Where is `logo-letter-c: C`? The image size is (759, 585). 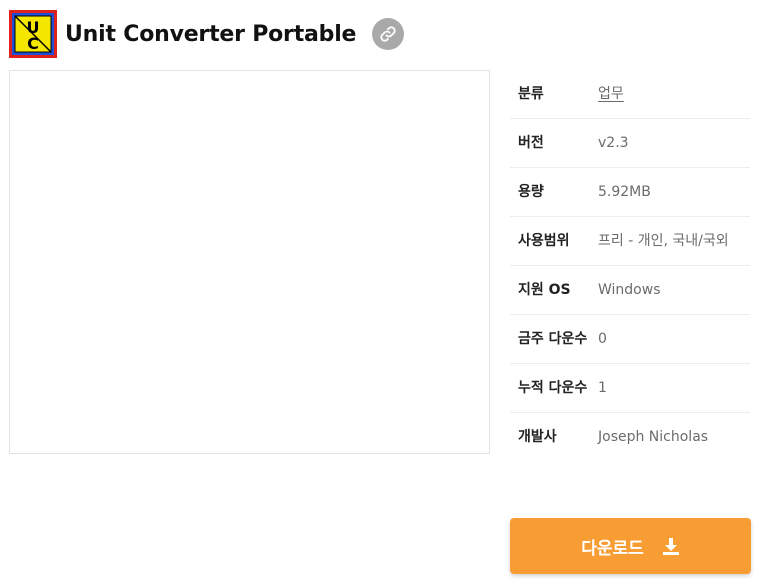
logo-letter-c: C is located at coordinates (33, 43).